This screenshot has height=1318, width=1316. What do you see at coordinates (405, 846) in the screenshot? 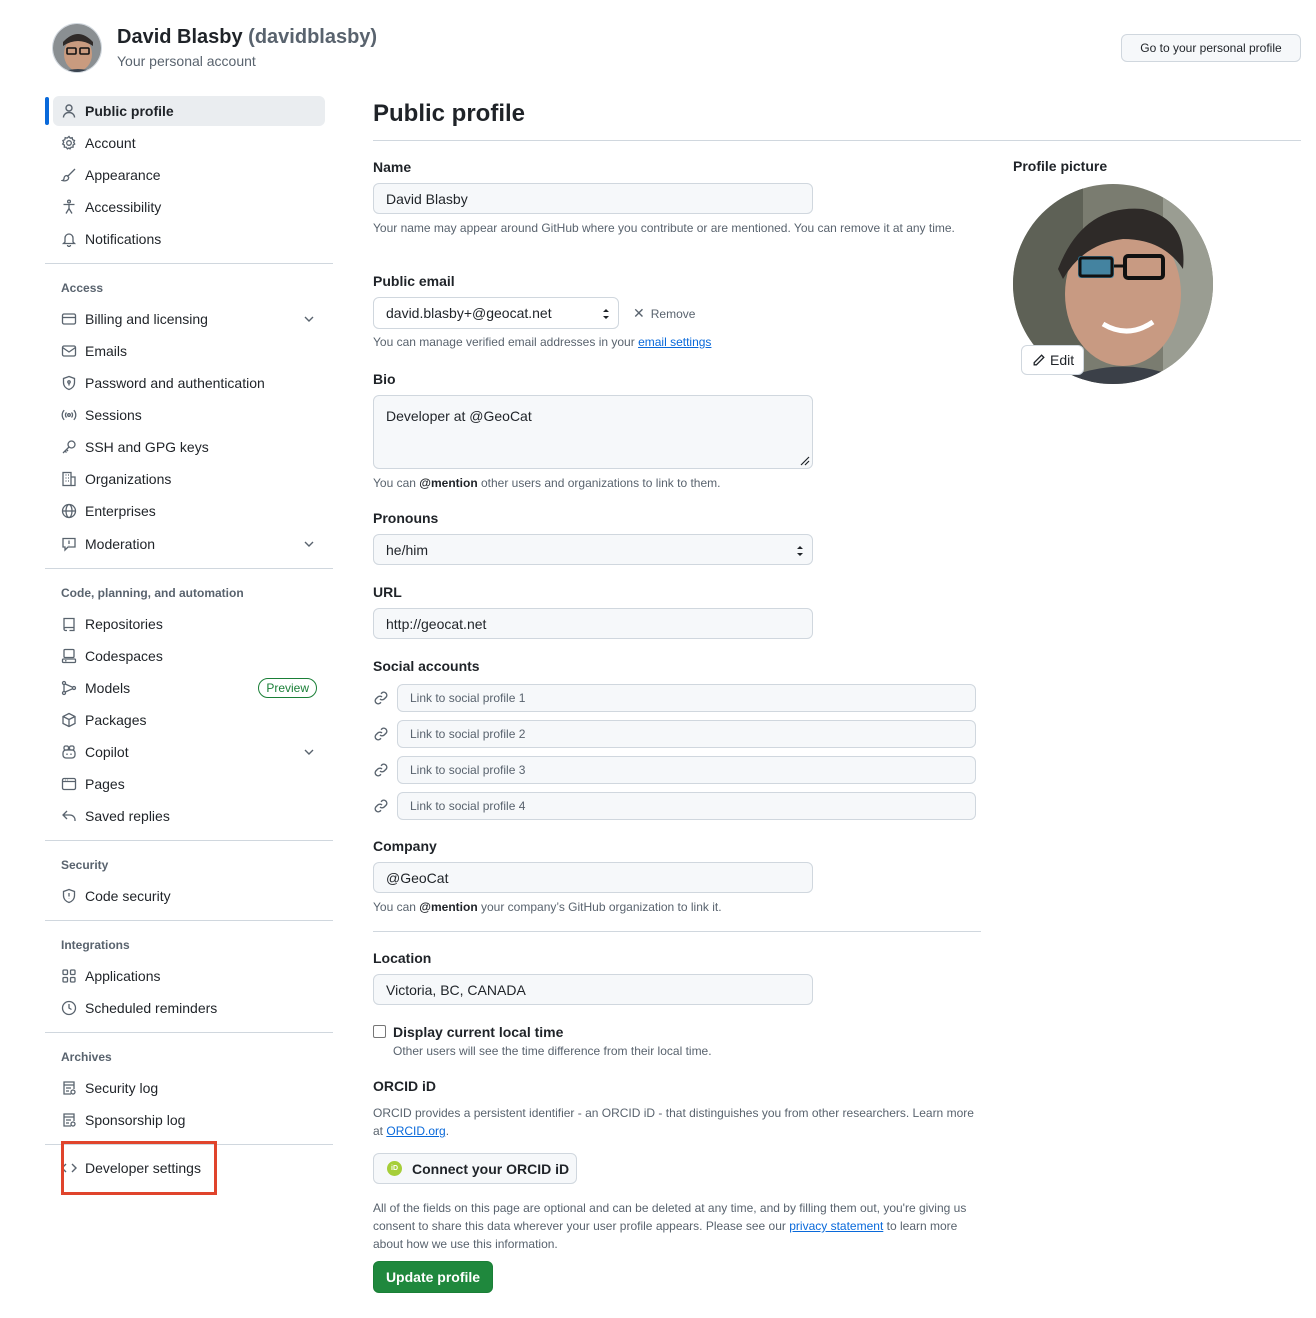
I see `company-label: Company` at bounding box center [405, 846].